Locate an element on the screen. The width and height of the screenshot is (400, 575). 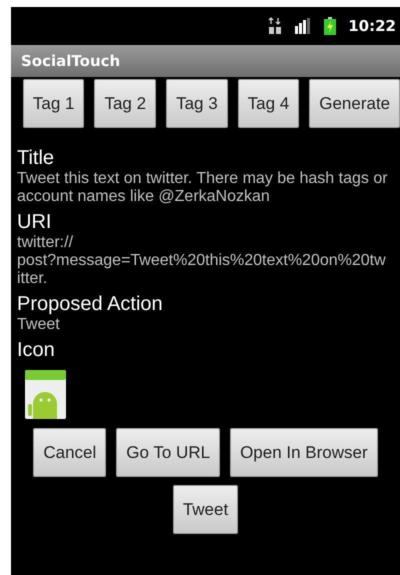
tag-button: Tag 1 is located at coordinates (53, 103).